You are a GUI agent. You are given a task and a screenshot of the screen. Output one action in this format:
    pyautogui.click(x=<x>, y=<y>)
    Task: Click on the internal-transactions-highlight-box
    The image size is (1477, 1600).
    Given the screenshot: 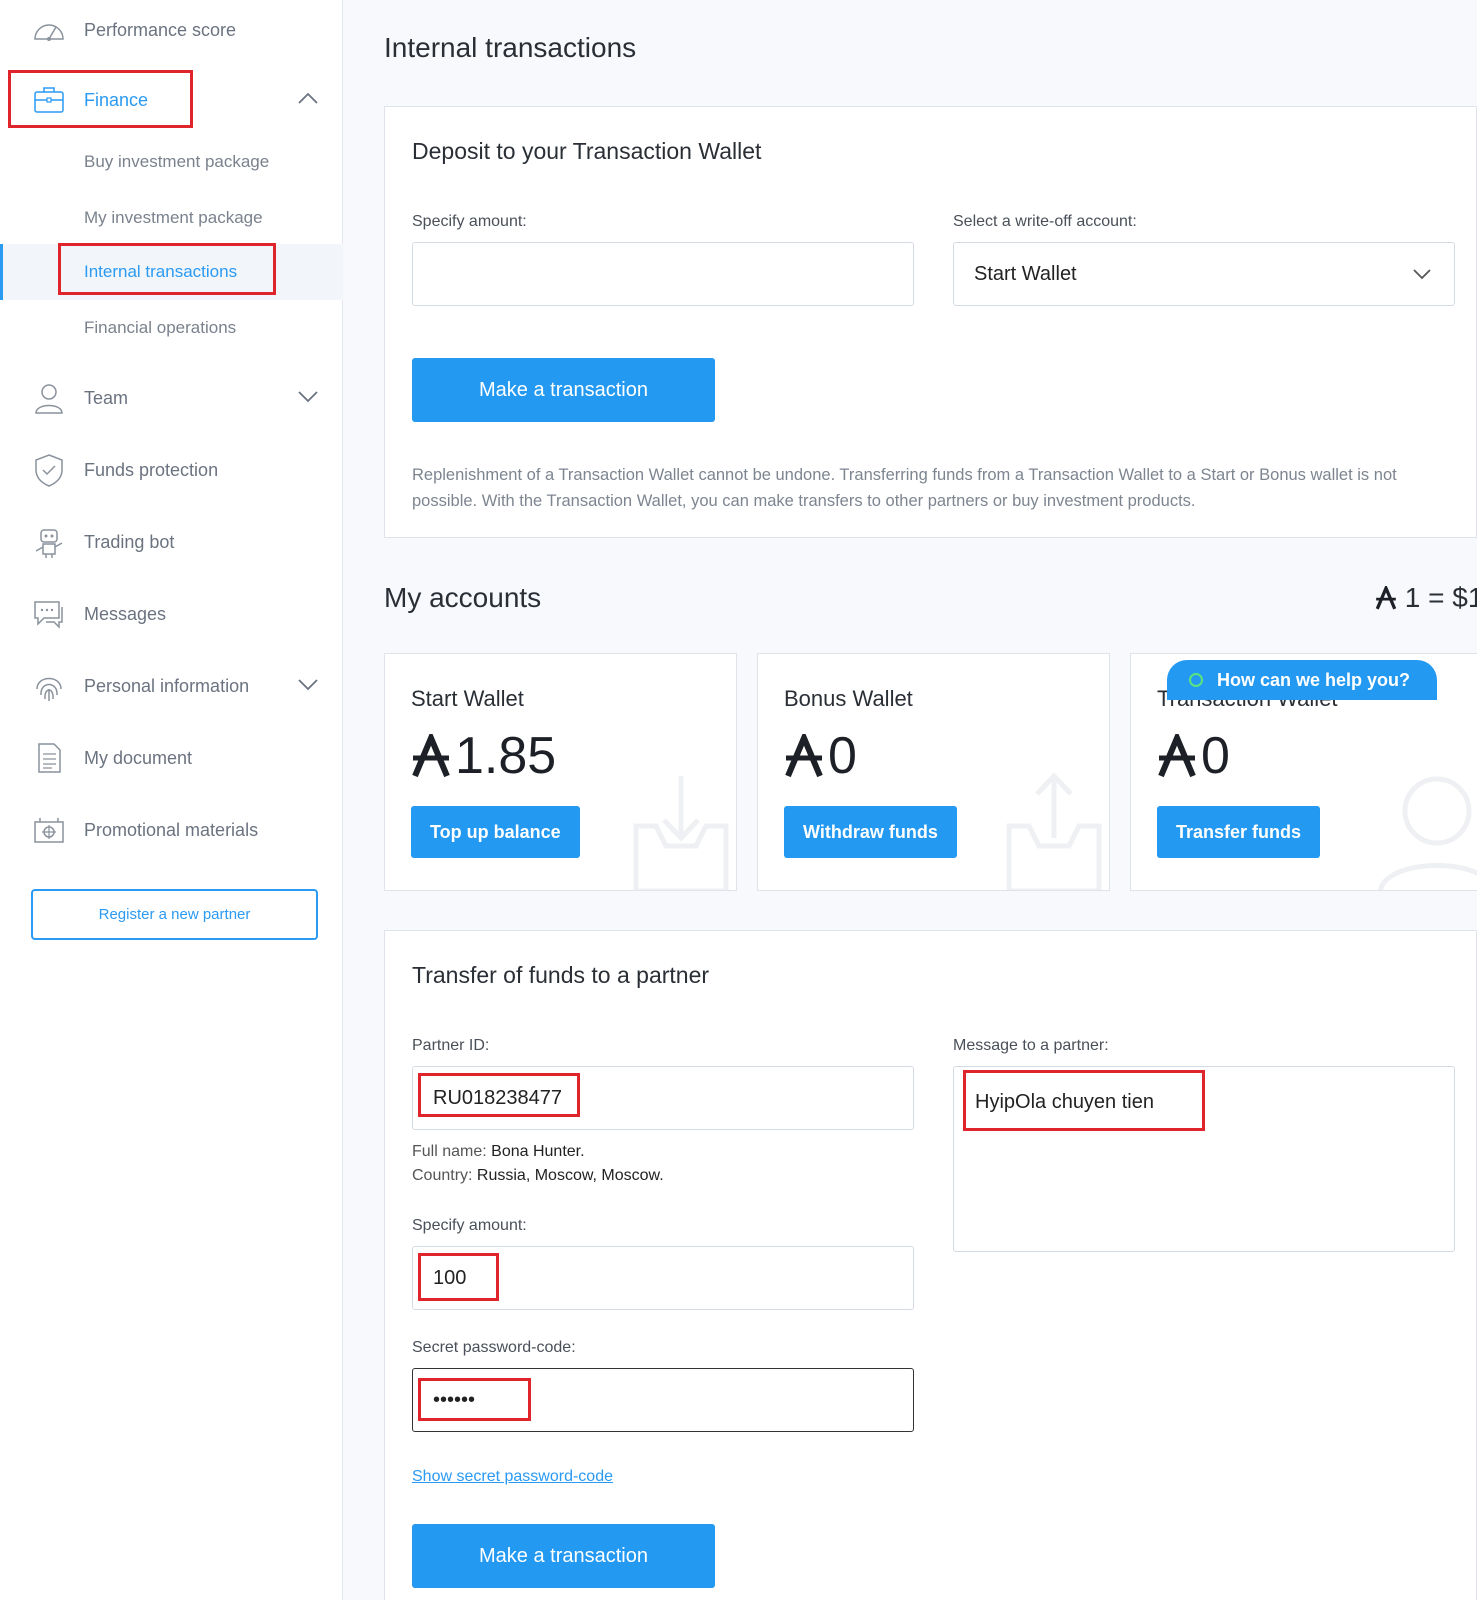 What is the action you would take?
    pyautogui.click(x=167, y=269)
    